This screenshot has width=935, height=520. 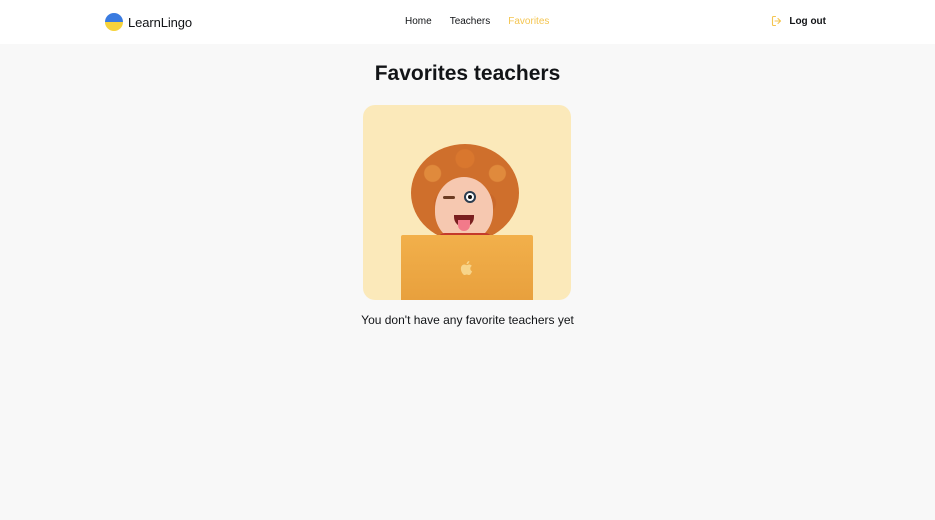 I want to click on apple-logo-icon, so click(x=466, y=268).